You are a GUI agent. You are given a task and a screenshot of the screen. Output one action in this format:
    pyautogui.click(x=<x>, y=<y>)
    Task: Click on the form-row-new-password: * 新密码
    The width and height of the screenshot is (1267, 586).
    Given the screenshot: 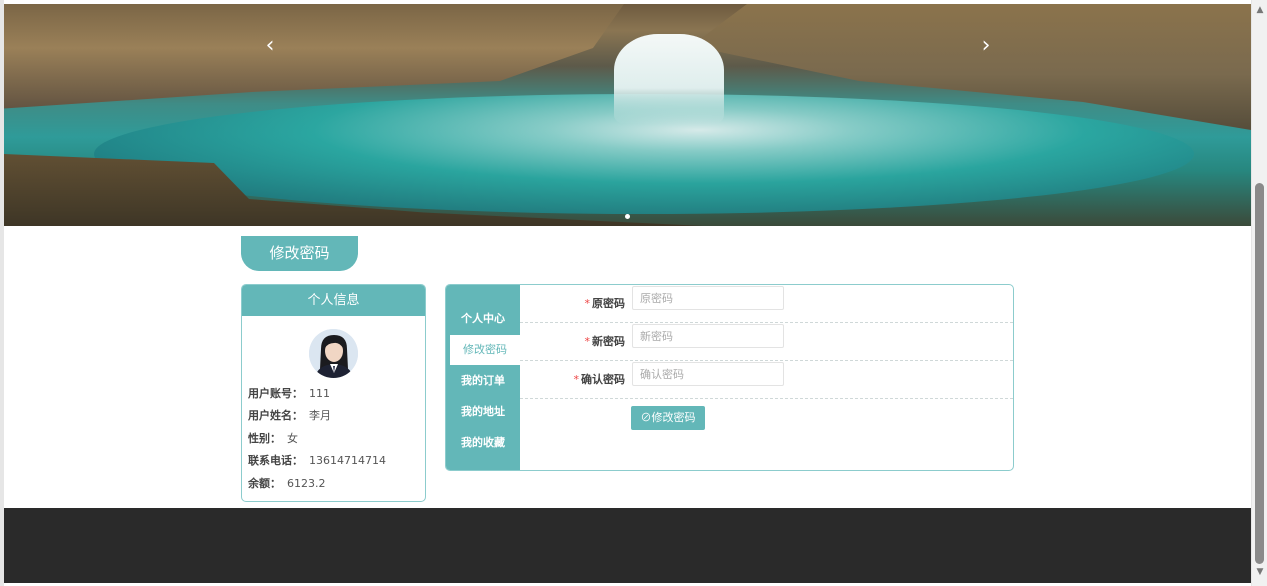 What is the action you would take?
    pyautogui.click(x=766, y=342)
    